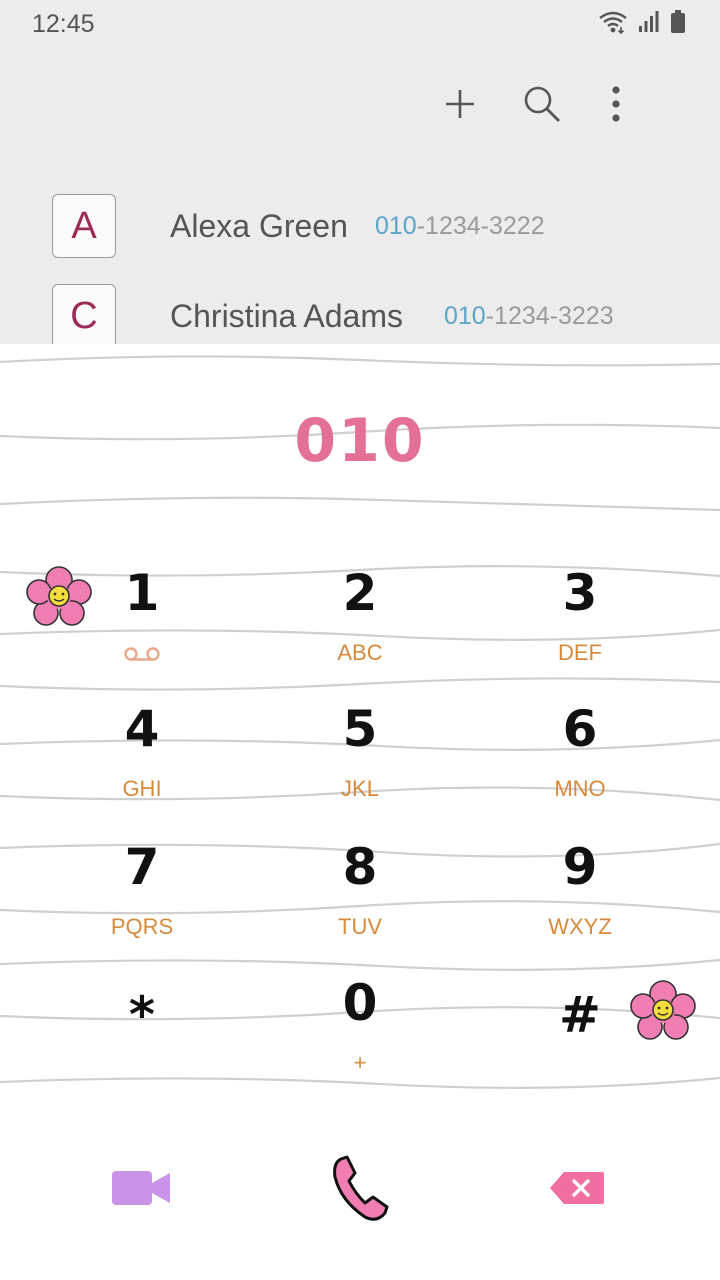 Image resolution: width=720 pixels, height=1280 pixels. What do you see at coordinates (360, 926) in the screenshot?
I see `key-letters: TUV` at bounding box center [360, 926].